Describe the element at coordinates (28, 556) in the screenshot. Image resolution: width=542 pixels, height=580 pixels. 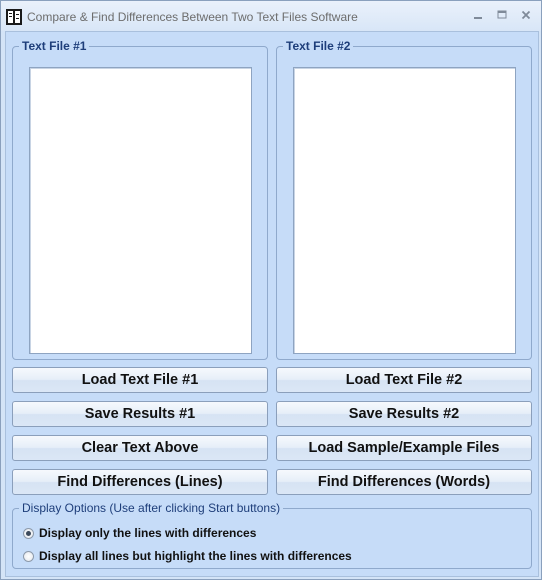
I see `radio-unchecked-icon` at that location.